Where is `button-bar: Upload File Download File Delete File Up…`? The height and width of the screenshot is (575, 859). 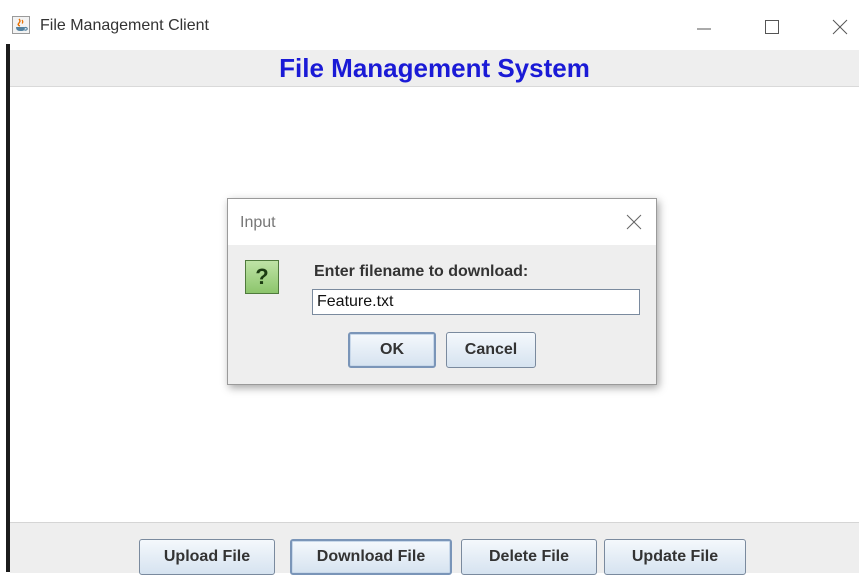
button-bar: Upload File Download File Delete File Up… is located at coordinates (434, 548).